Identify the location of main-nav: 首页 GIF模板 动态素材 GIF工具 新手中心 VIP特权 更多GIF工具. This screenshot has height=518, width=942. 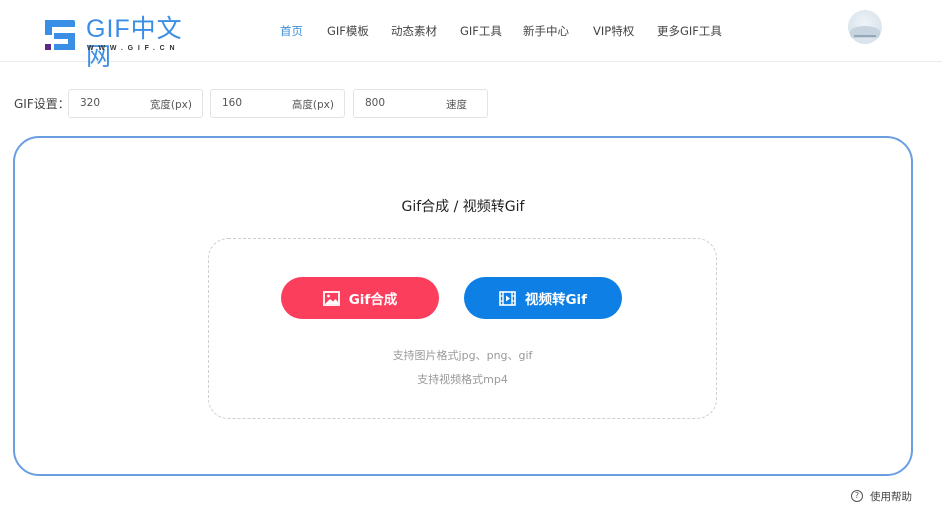
(501, 31).